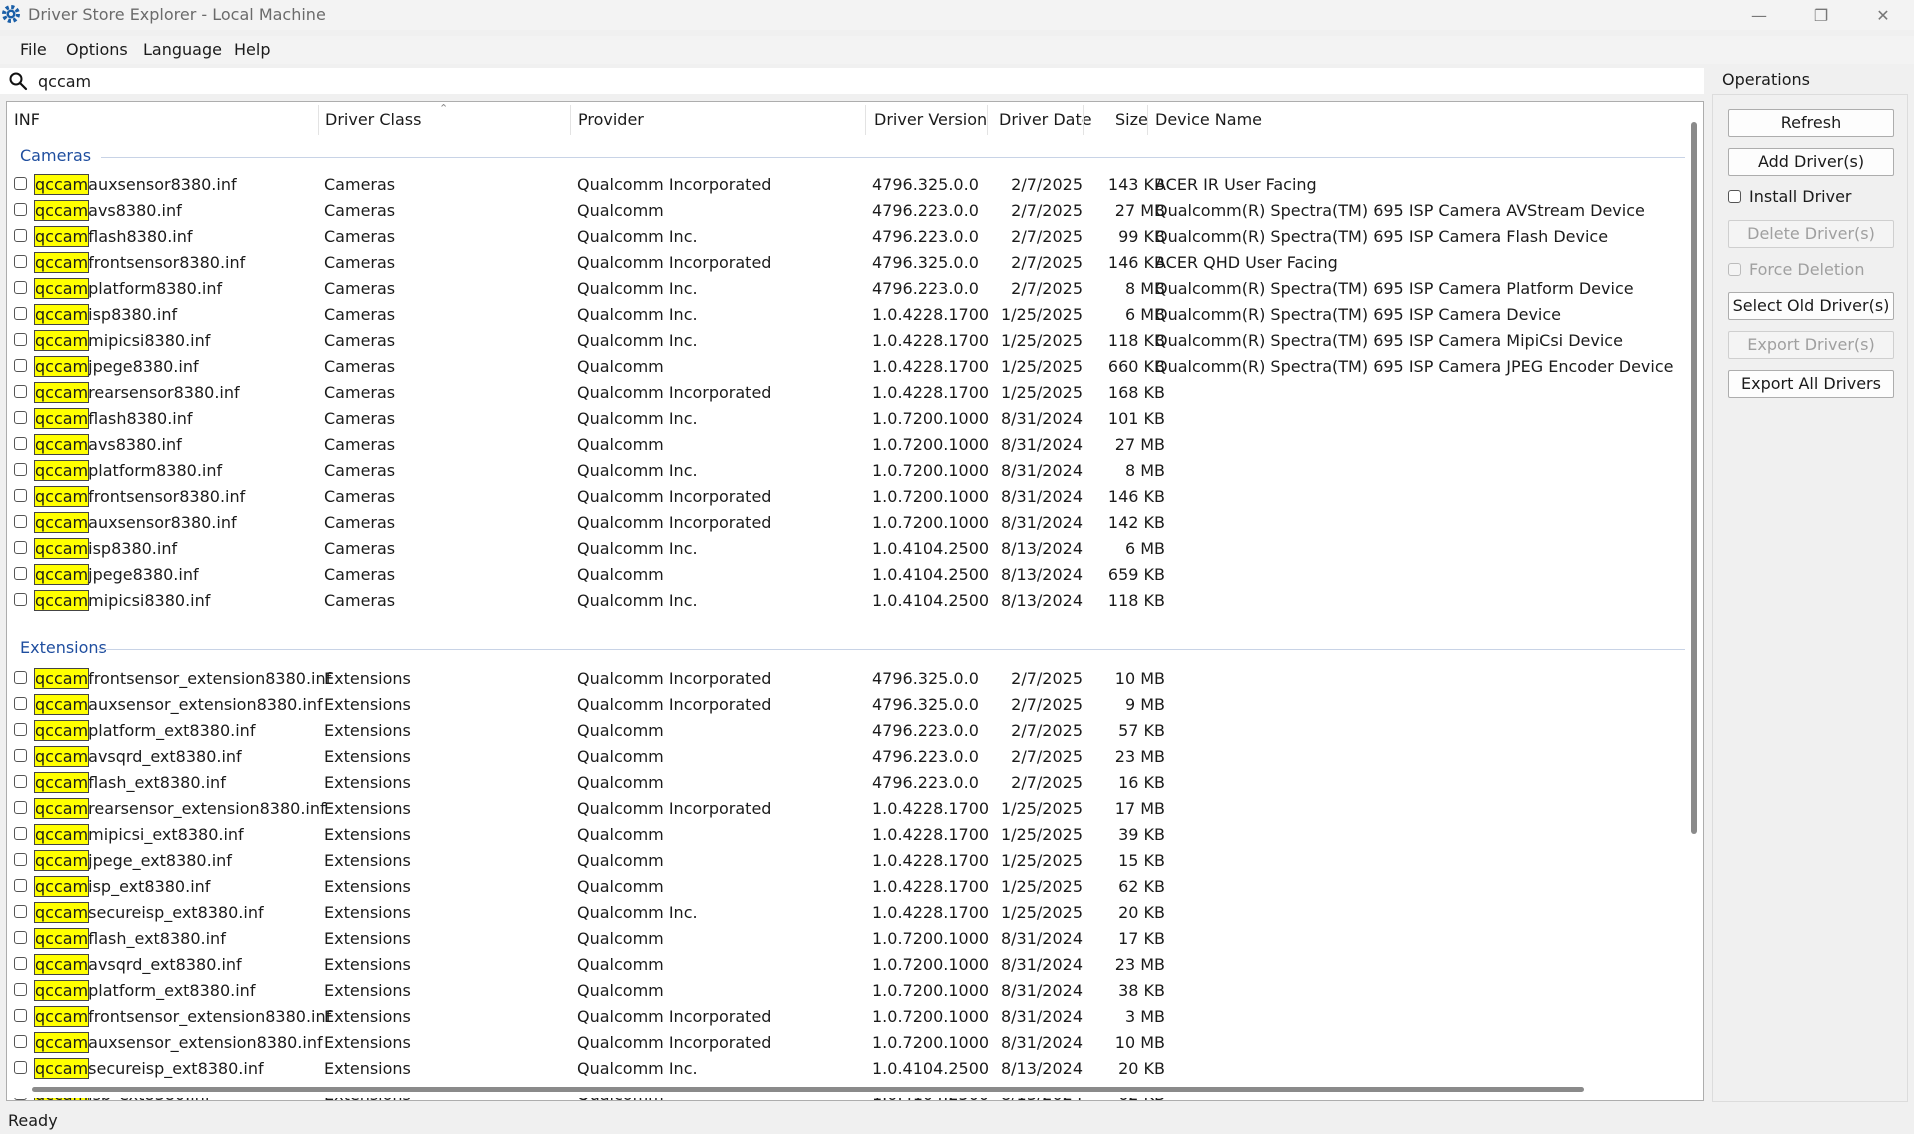  I want to click on column-provider: Provider, so click(611, 119).